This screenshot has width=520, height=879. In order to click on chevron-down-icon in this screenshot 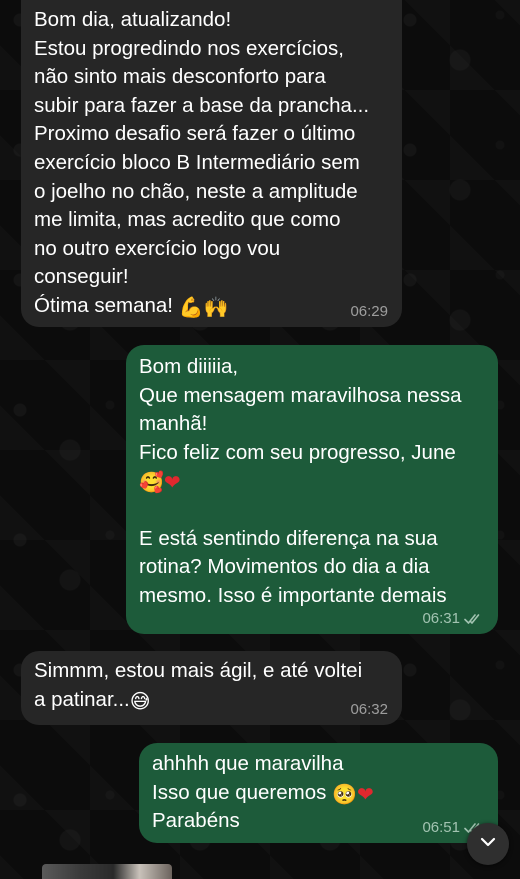, I will do `click(488, 844)`.